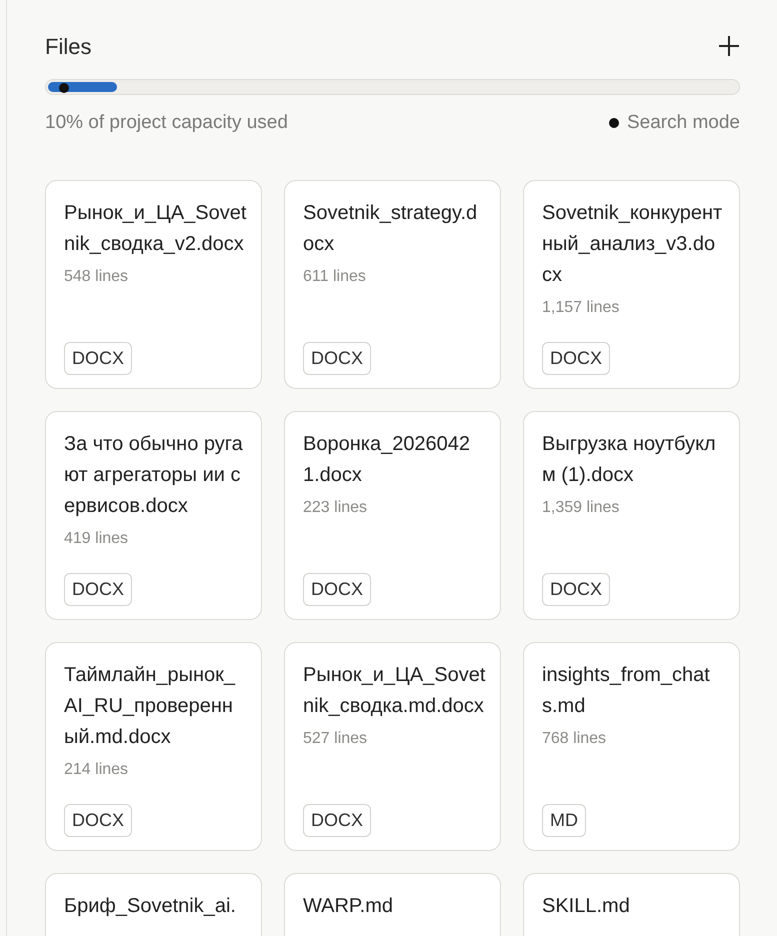  I want to click on file-name: Выгрузка ноутбуклм (1).docx, so click(629, 460).